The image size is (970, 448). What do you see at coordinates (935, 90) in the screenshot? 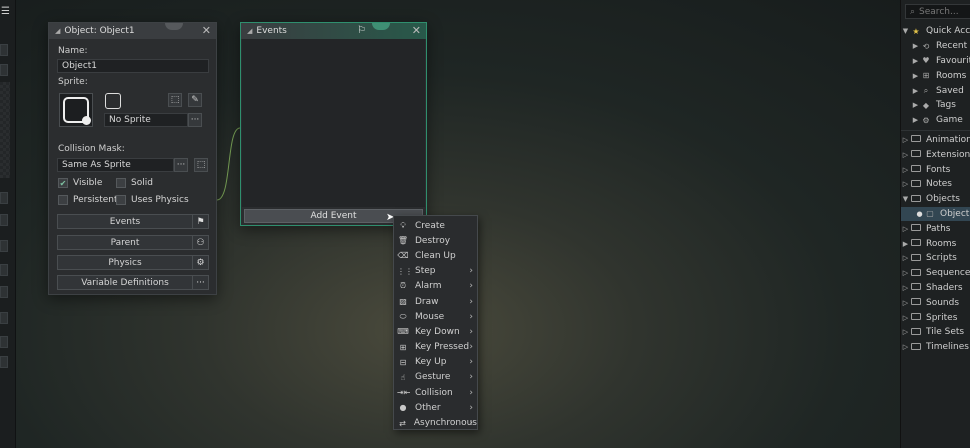
I see `quick-item-saved: ▶ ⌕ Saved` at bounding box center [935, 90].